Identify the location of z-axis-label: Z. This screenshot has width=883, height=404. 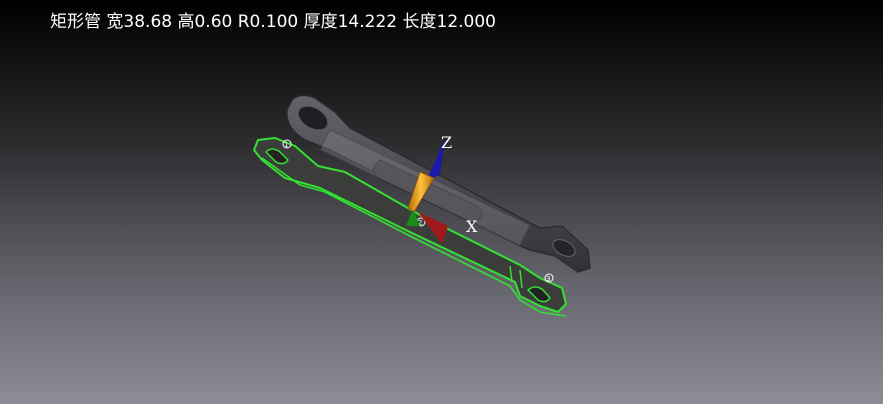
(446, 142).